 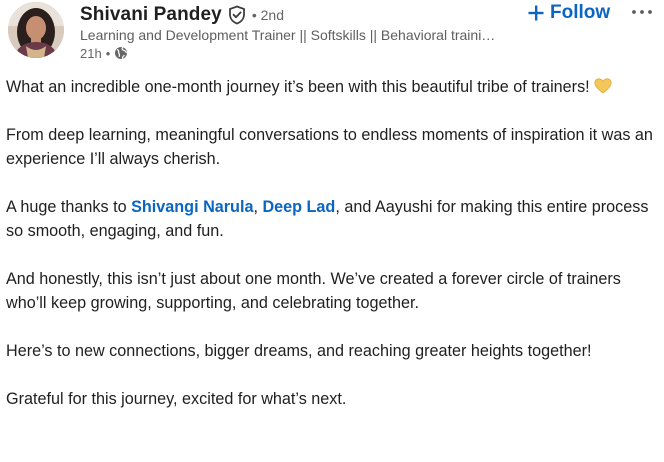 What do you see at coordinates (121, 53) in the screenshot?
I see `globe-icon` at bounding box center [121, 53].